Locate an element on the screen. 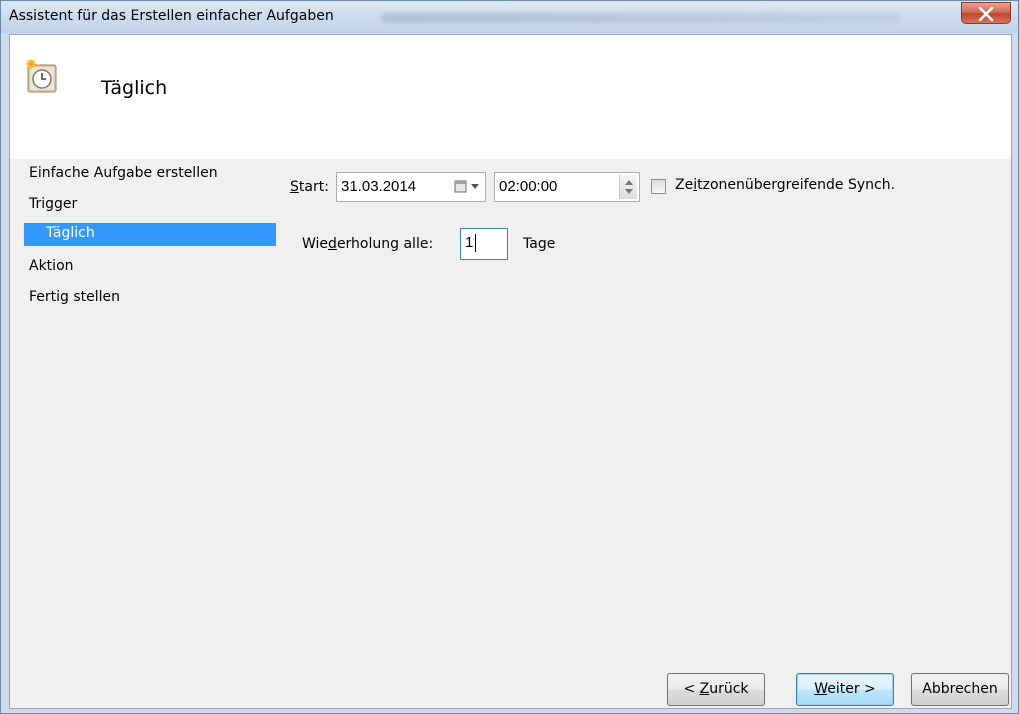 The image size is (1019, 714). nav-item-fertig-stellen: Fertig stellen is located at coordinates (74, 297).